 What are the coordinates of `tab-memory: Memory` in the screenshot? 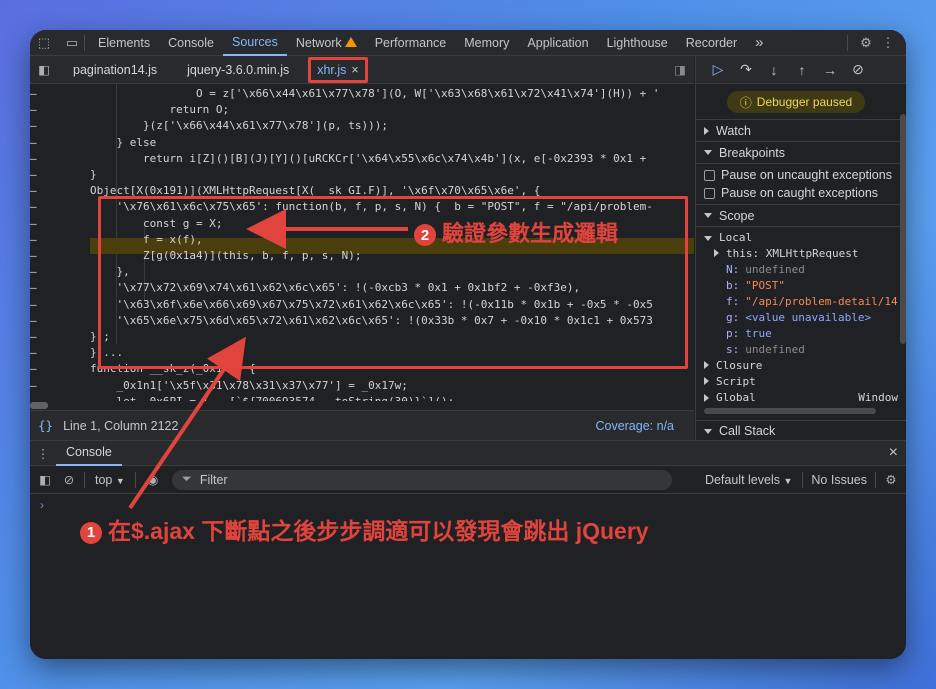 It's located at (486, 43).